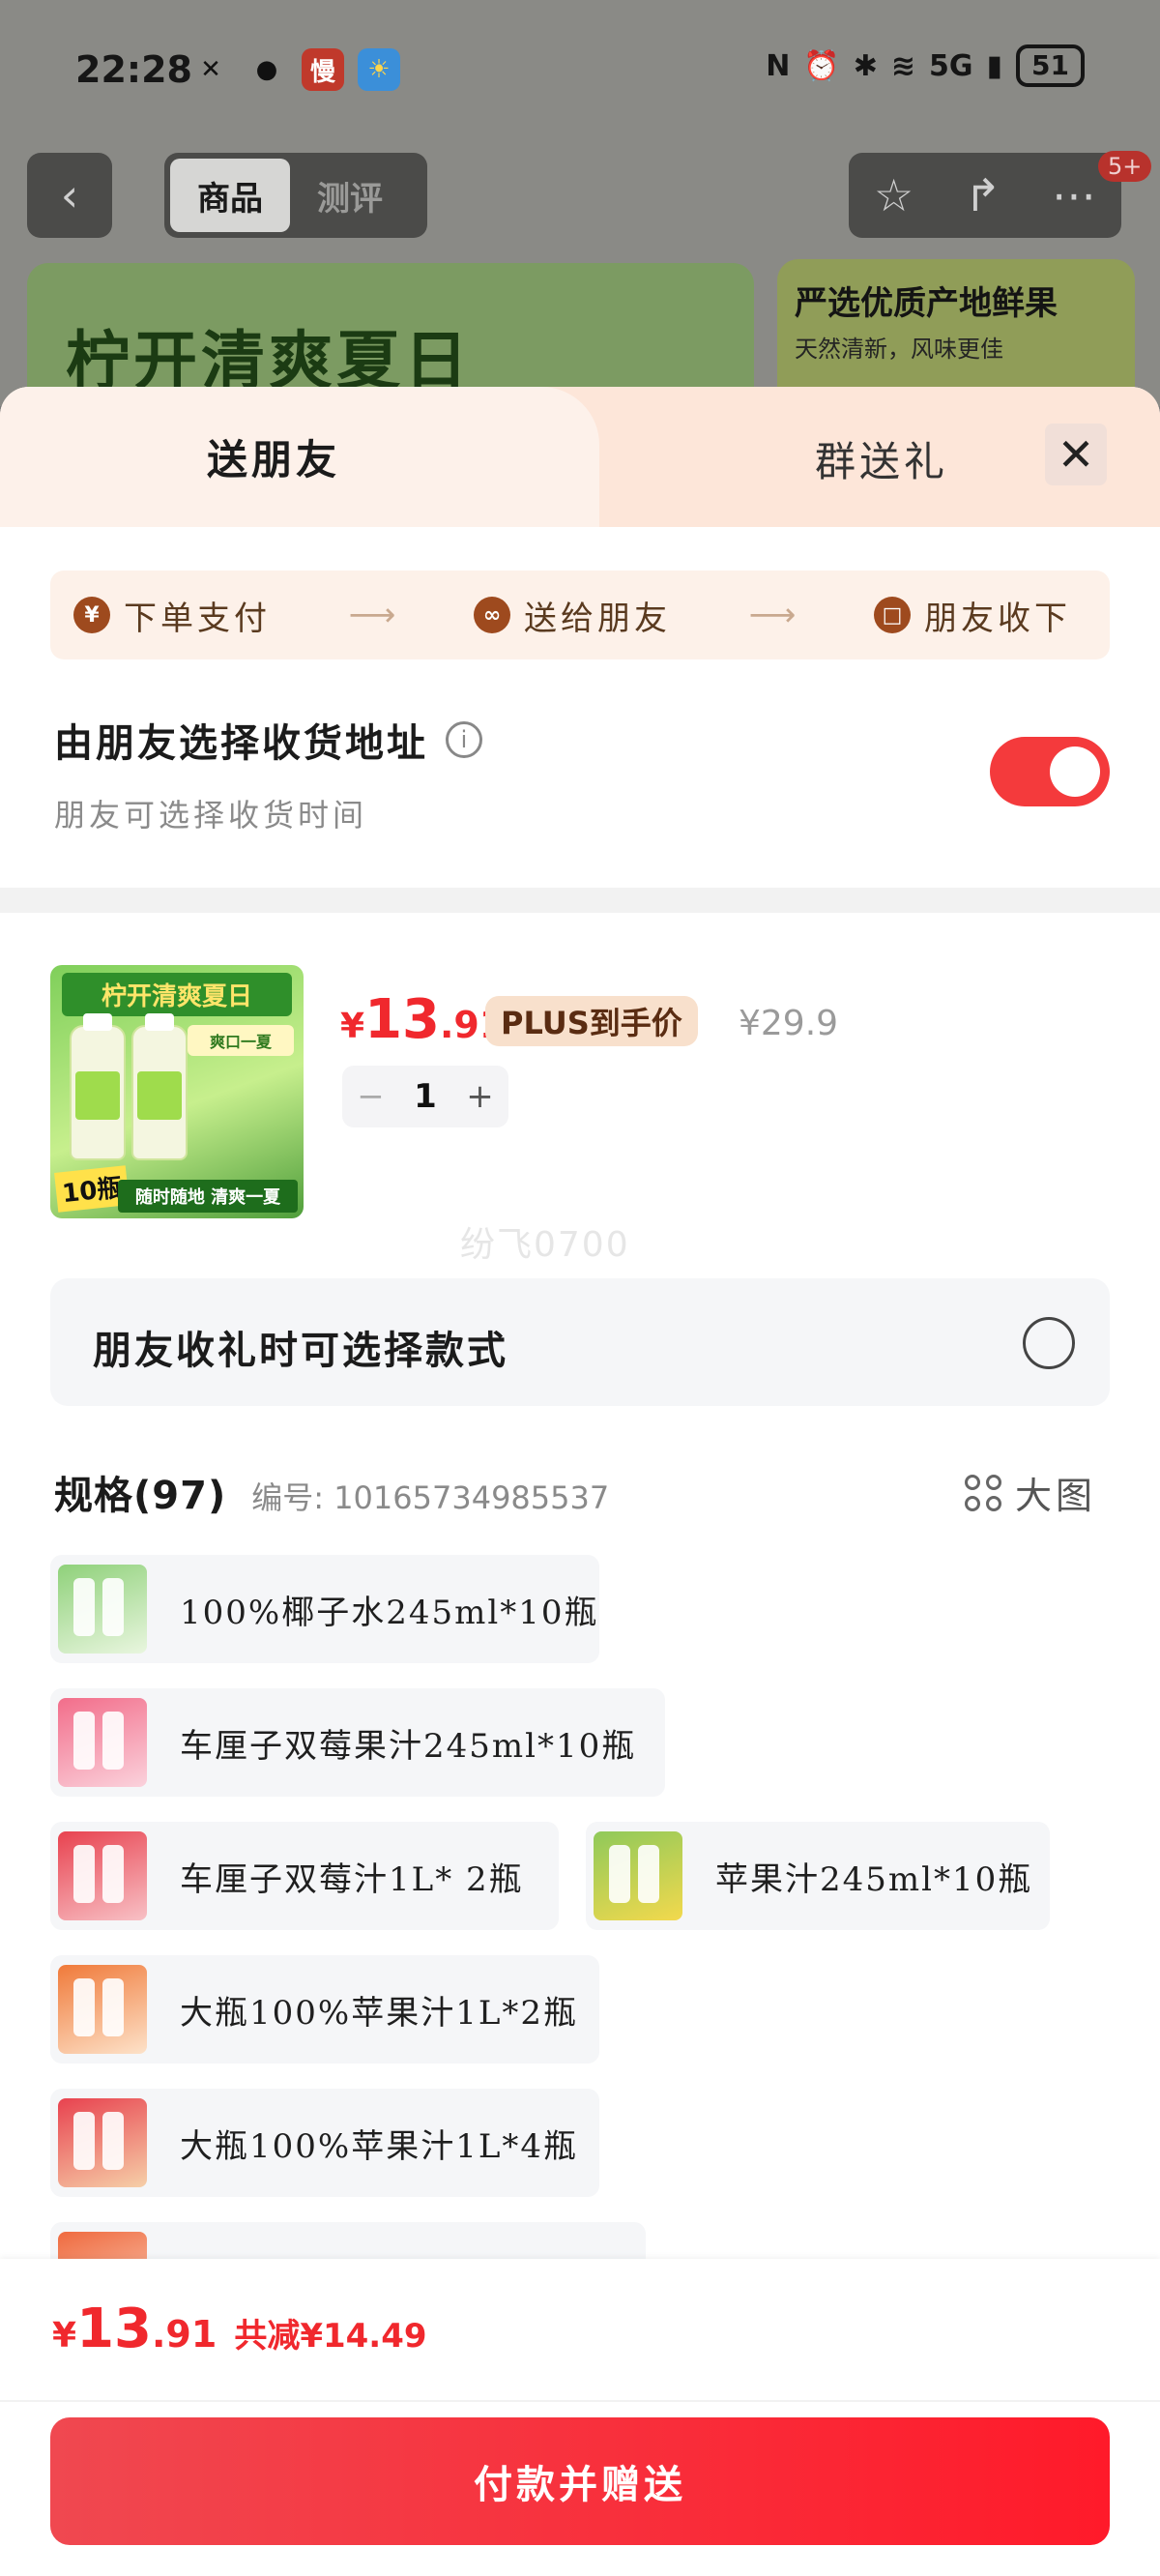 The image size is (1160, 2576). I want to click on address-option-label: 由朋友选择收货地址, so click(241, 743).